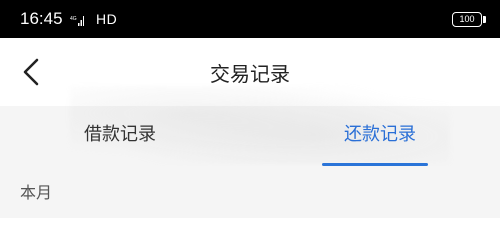 The image size is (500, 250). Describe the element at coordinates (484, 19) in the screenshot. I see `battery-tip` at that location.